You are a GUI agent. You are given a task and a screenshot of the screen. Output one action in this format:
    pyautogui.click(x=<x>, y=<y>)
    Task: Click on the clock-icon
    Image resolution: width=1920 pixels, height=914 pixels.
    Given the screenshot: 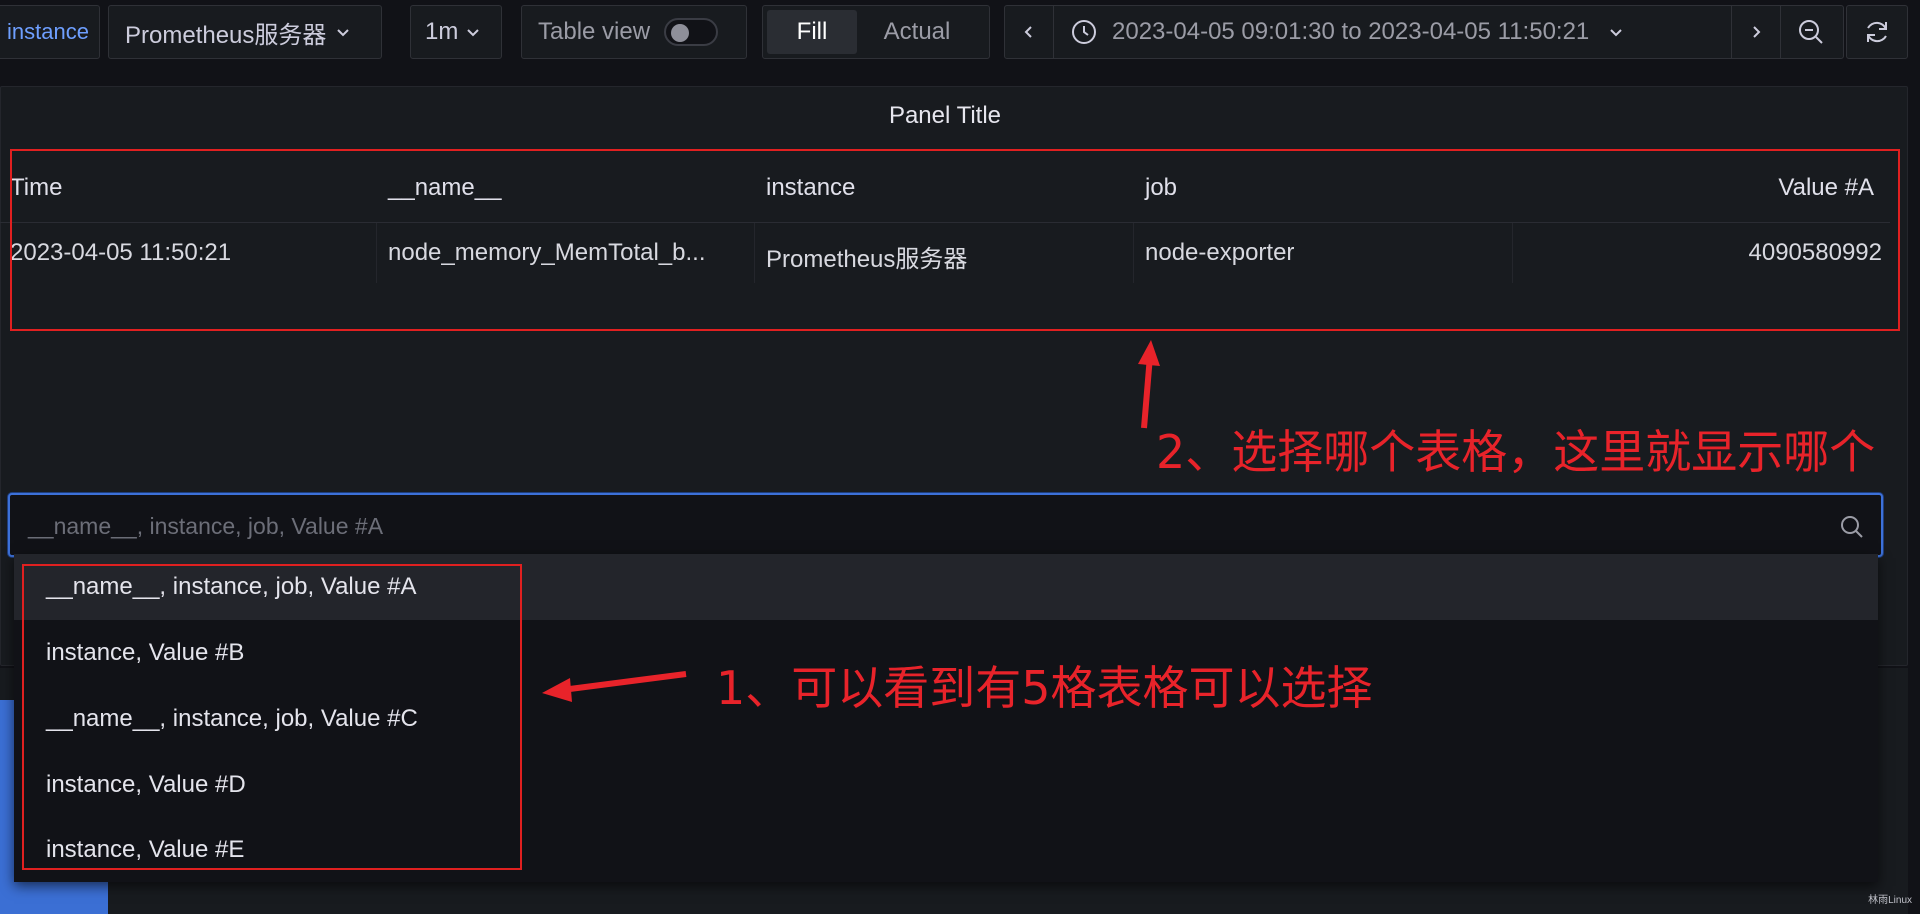 What is the action you would take?
    pyautogui.click(x=1084, y=32)
    